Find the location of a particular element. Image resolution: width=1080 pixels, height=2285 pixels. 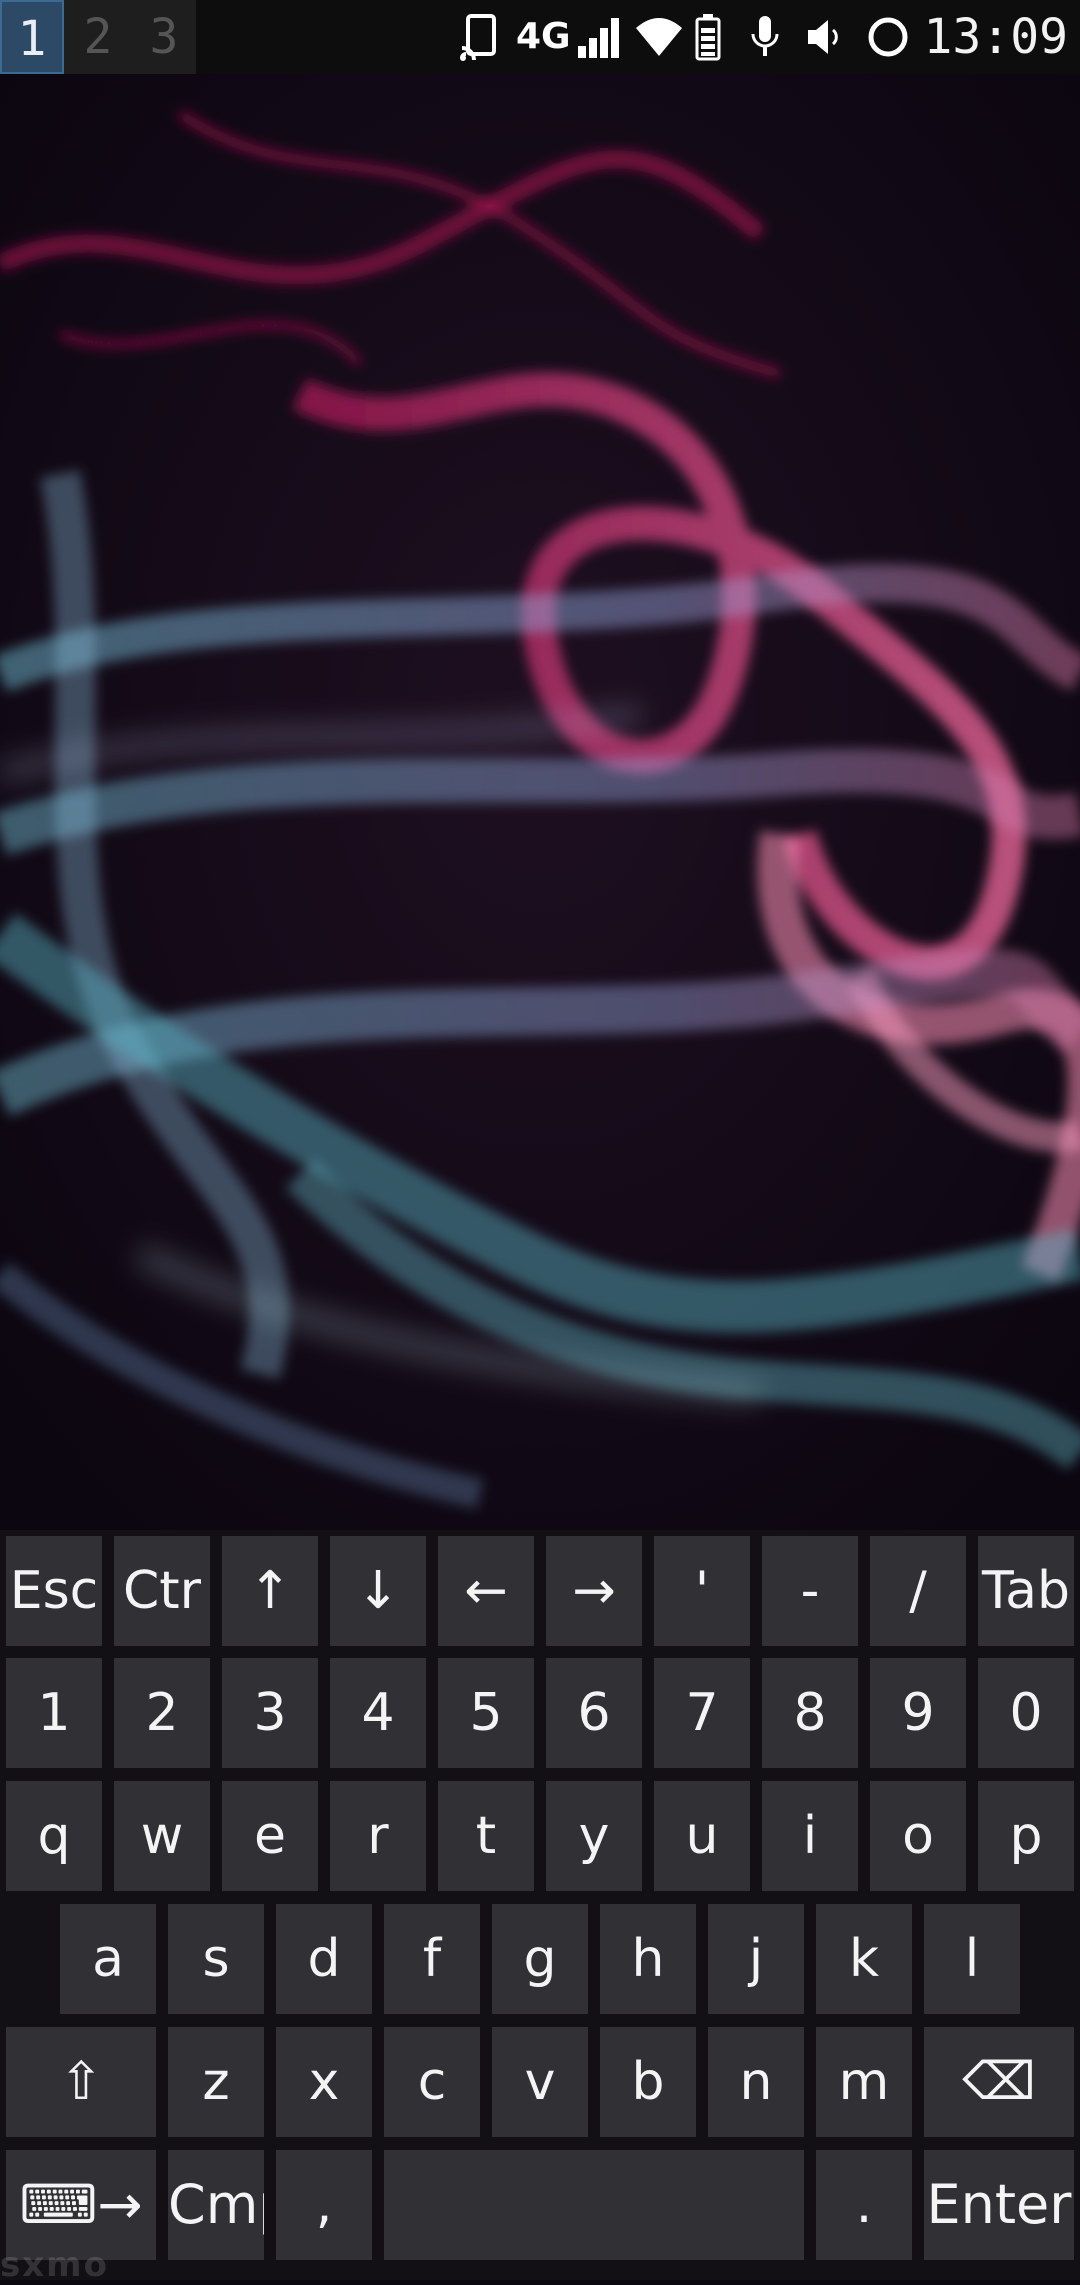

key-slash: / is located at coordinates (918, 1591).